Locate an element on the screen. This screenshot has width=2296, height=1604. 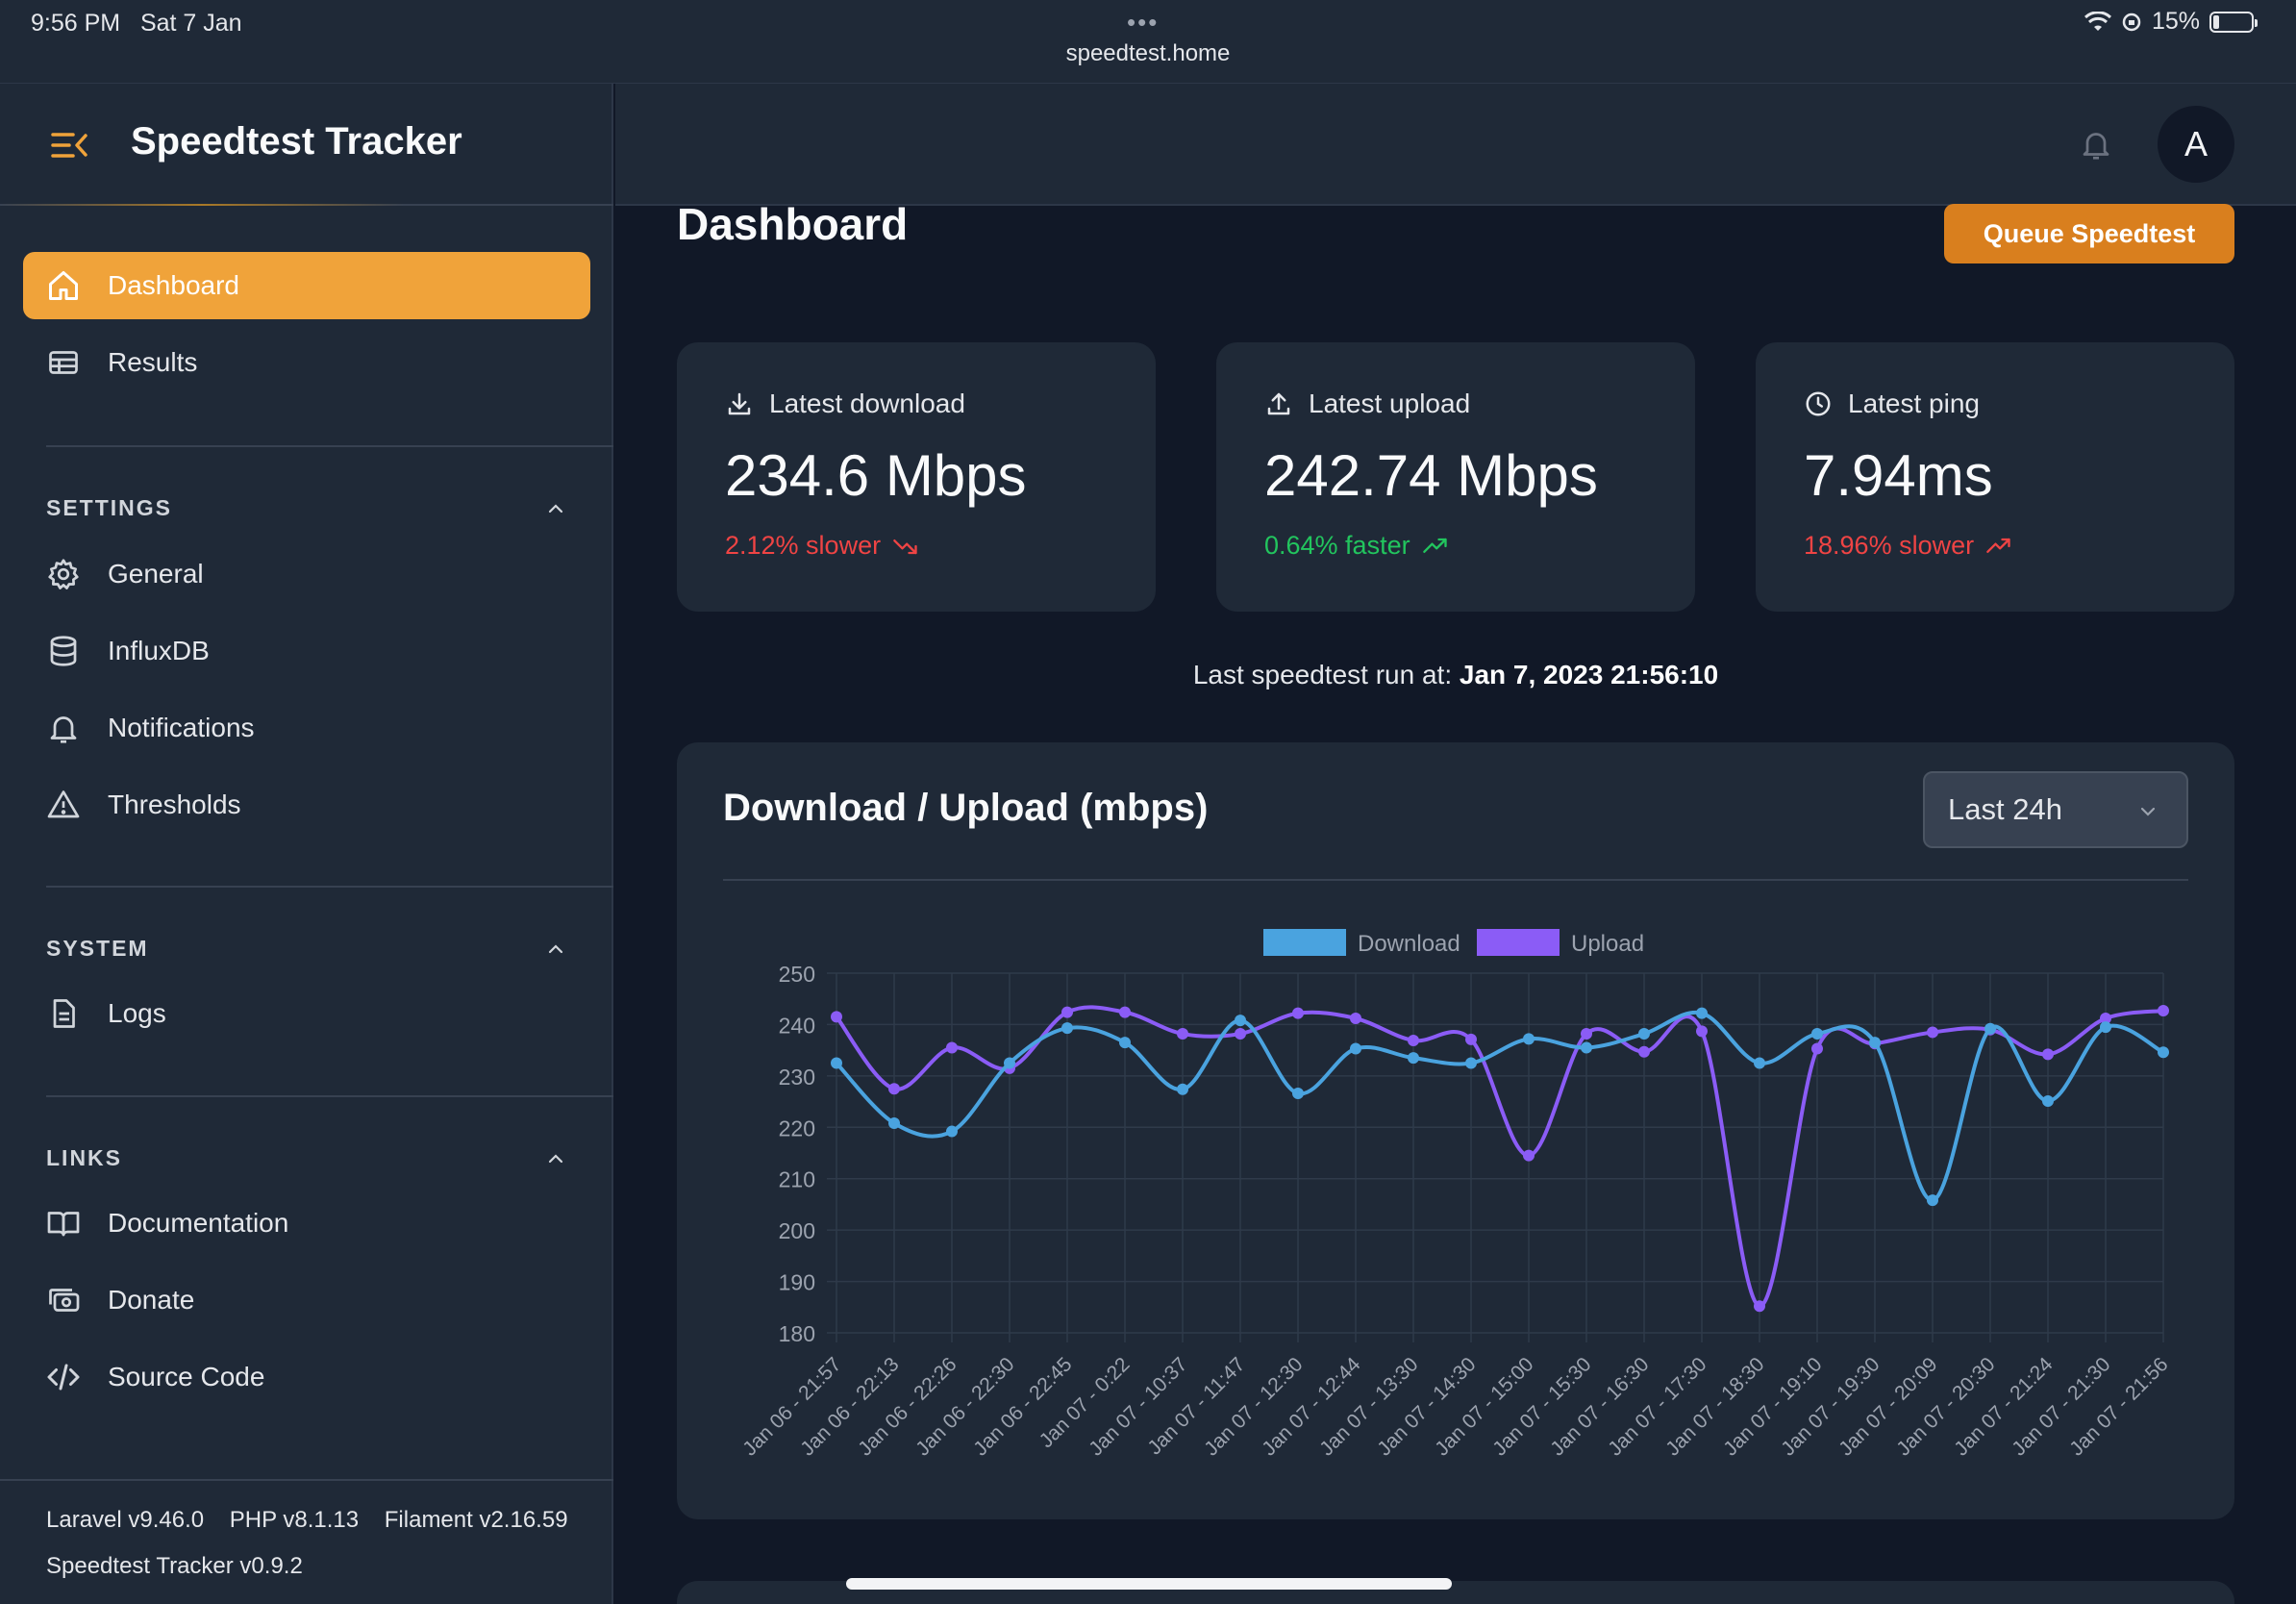
nav-label: Thresholds is located at coordinates (174, 804).